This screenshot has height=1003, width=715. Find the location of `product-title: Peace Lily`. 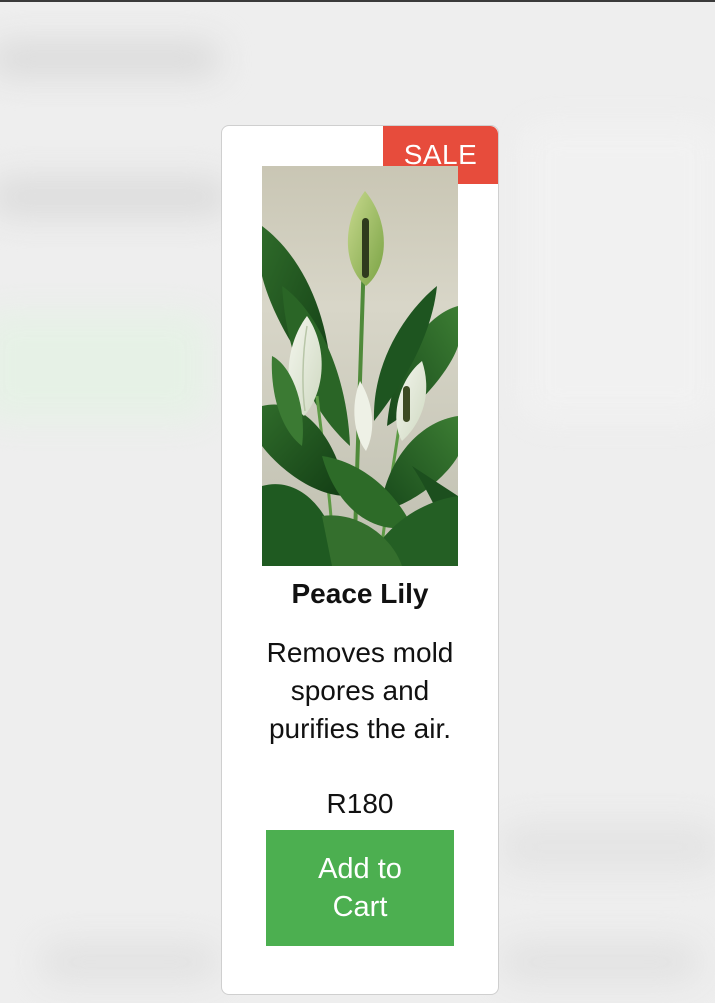

product-title: Peace Lily is located at coordinates (360, 593).